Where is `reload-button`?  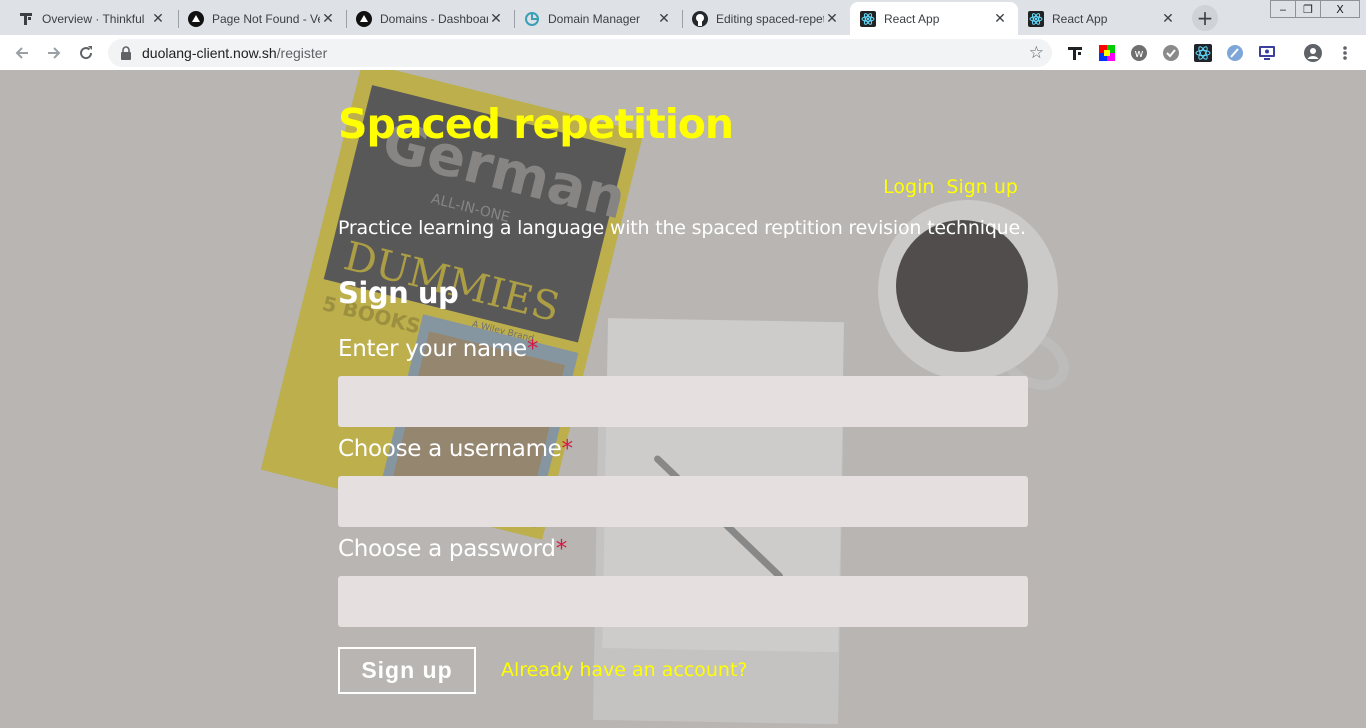 reload-button is located at coordinates (86, 53).